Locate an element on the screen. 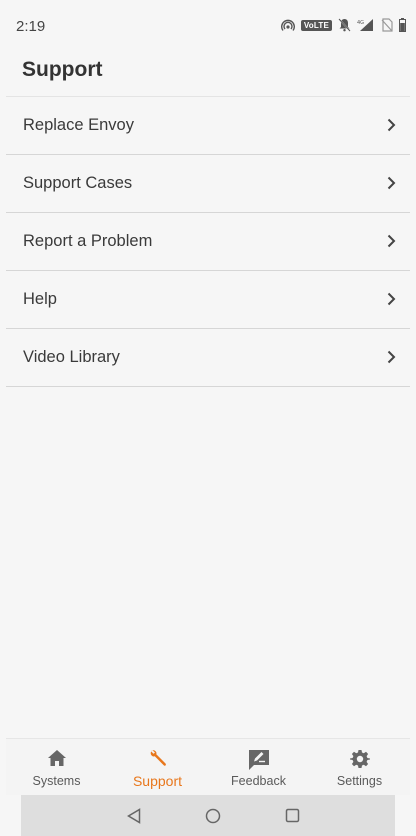 The image size is (416, 836). menu-item-label: Replace Envoy is located at coordinates (78, 125).